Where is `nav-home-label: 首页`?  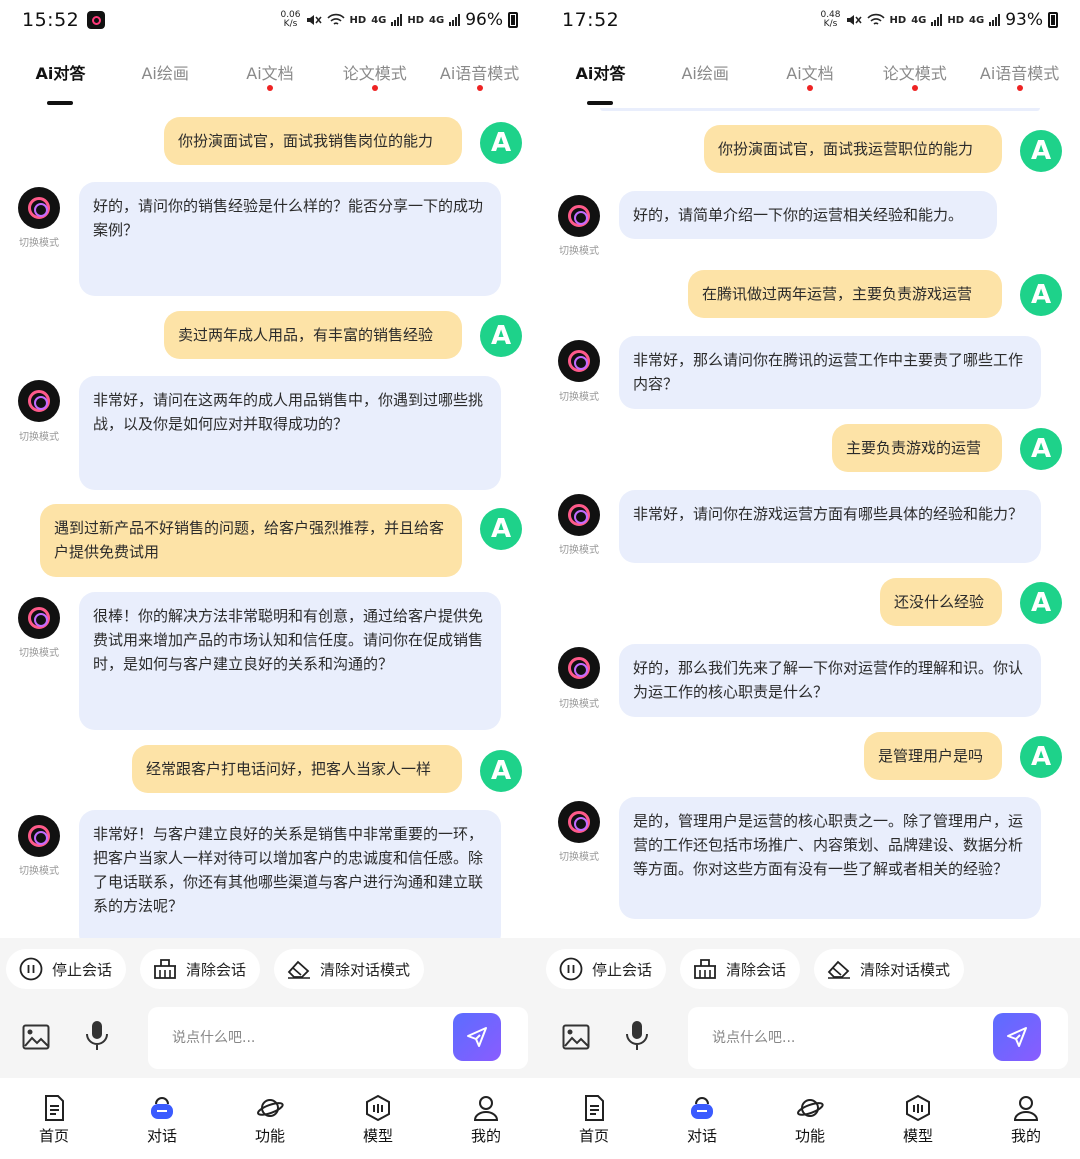 nav-home-label: 首页 is located at coordinates (593, 1136).